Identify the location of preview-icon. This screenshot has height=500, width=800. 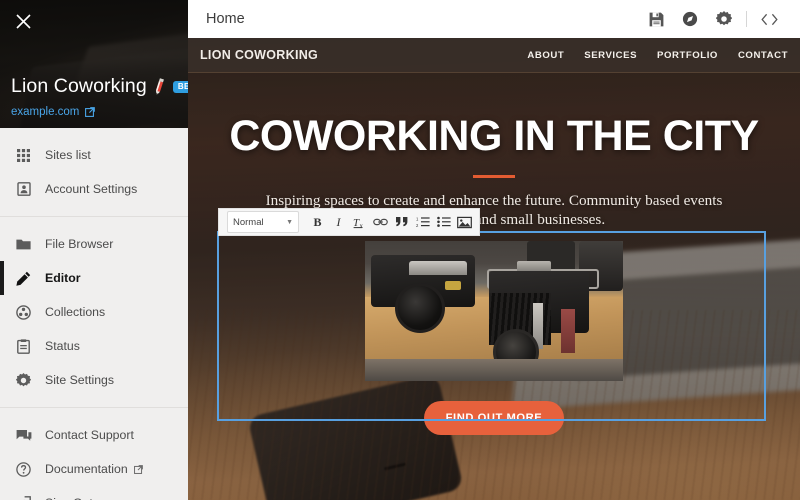
(690, 19).